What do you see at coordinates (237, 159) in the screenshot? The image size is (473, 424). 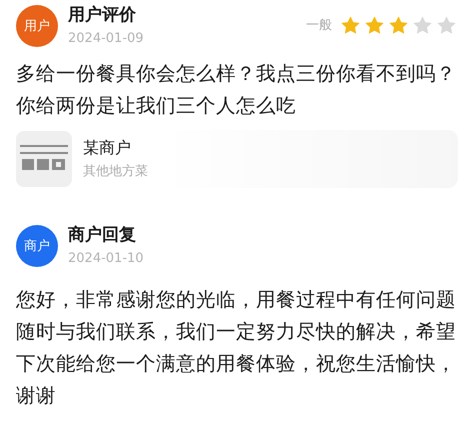 I see `shop-card: 某商户 其他地方菜` at bounding box center [237, 159].